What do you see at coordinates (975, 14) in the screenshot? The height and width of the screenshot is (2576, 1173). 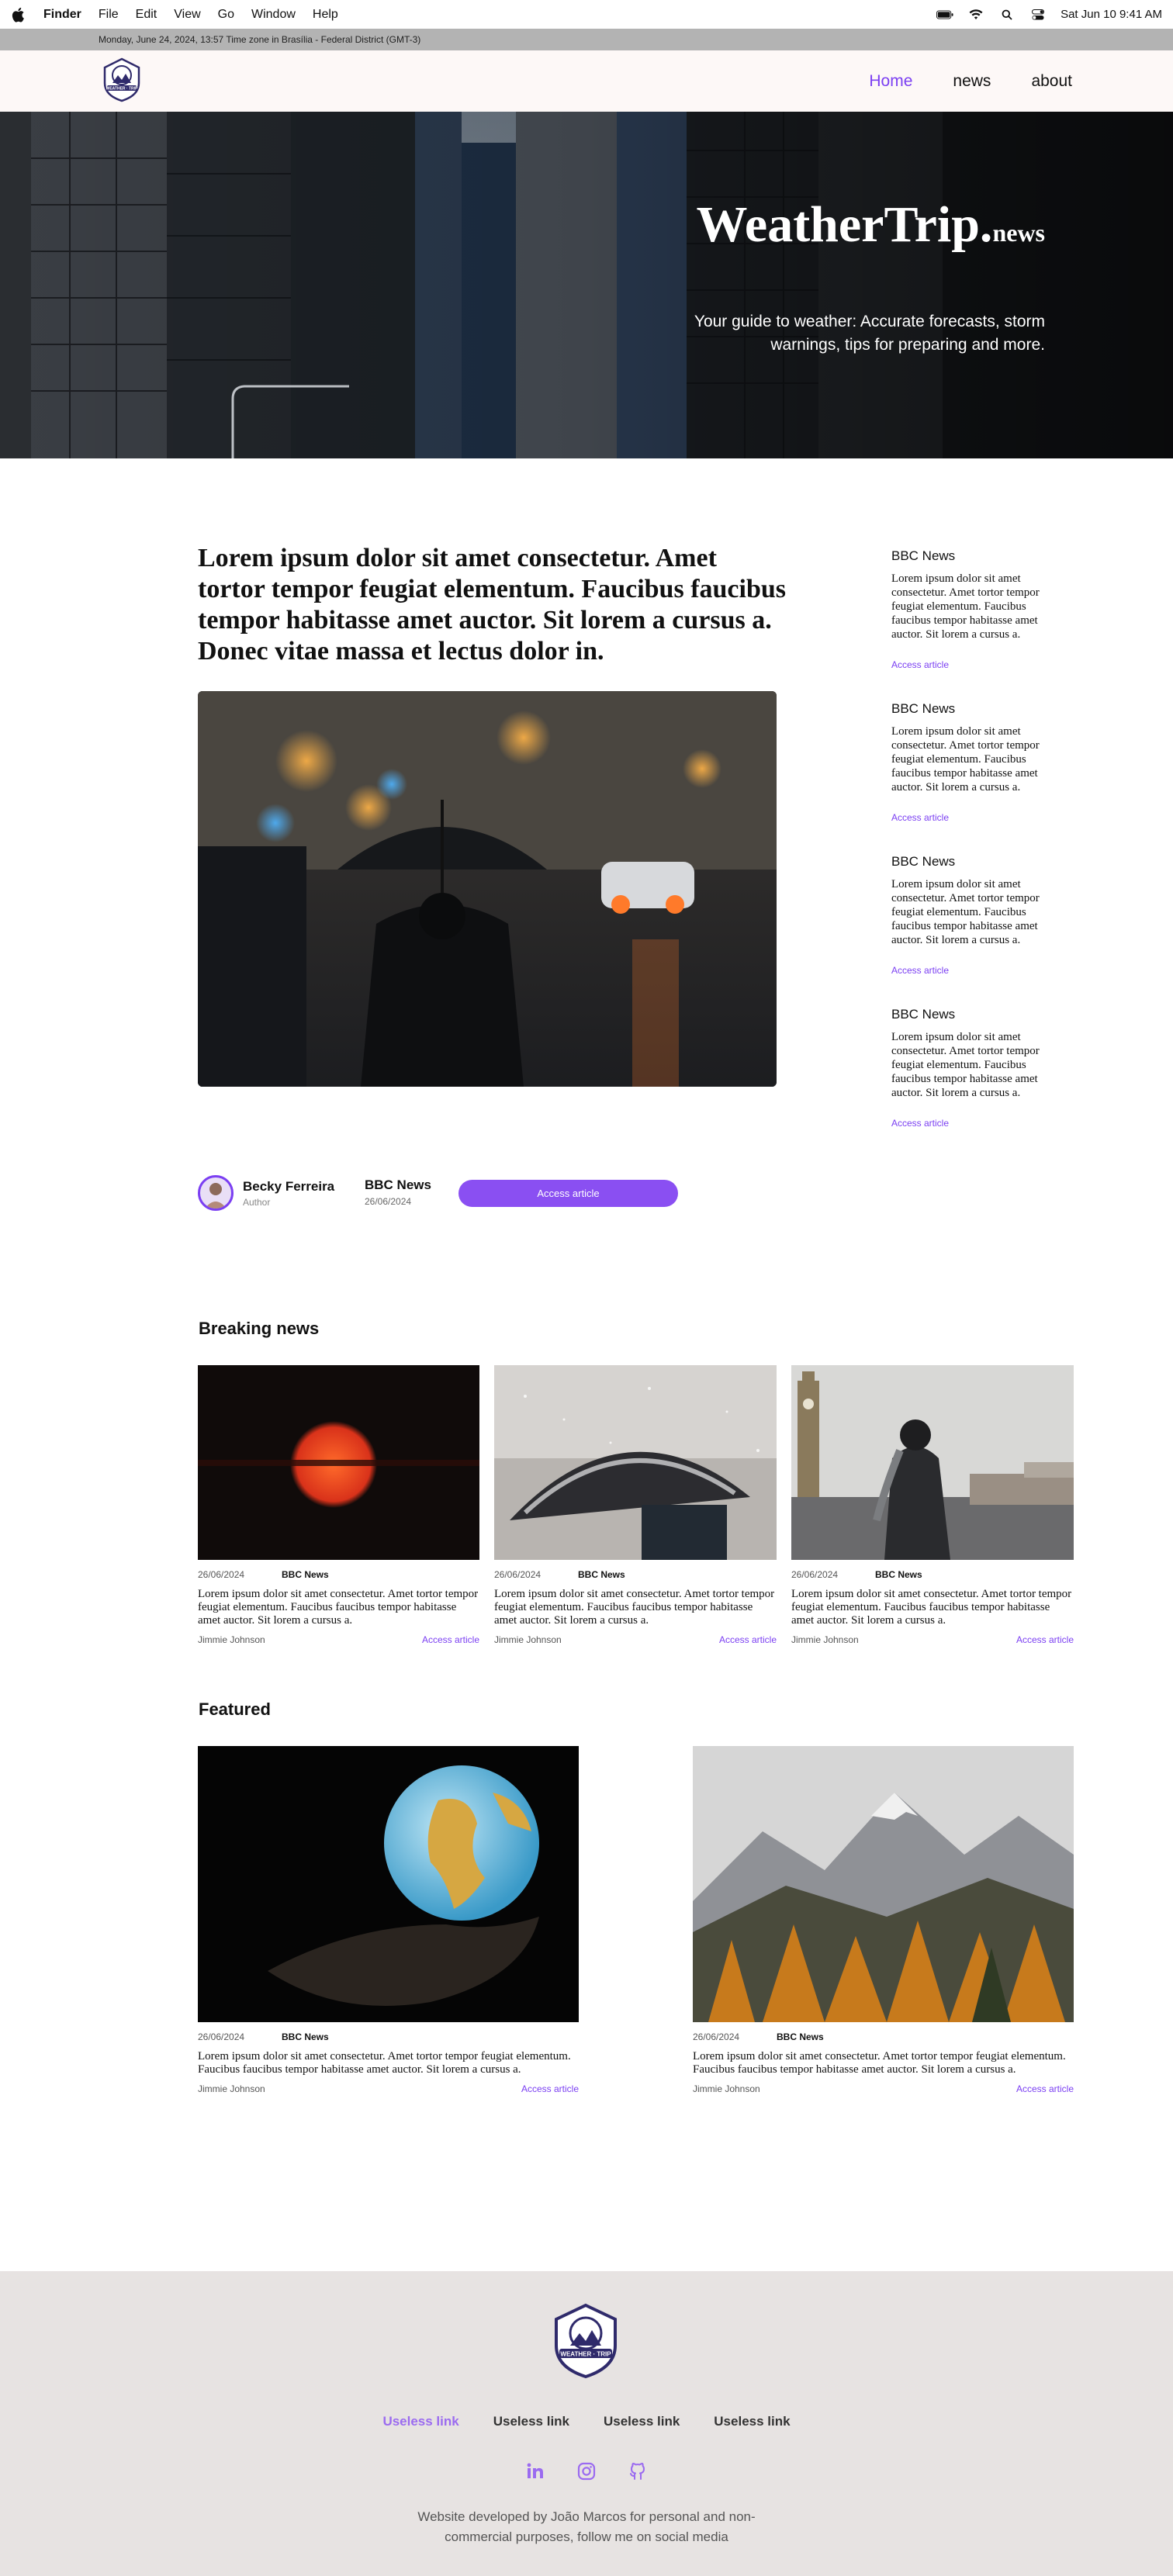 I see `wifi-icon` at bounding box center [975, 14].